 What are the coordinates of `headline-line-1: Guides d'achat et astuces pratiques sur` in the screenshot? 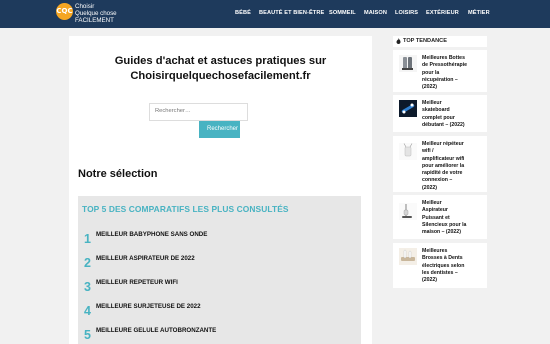 It's located at (220, 61).